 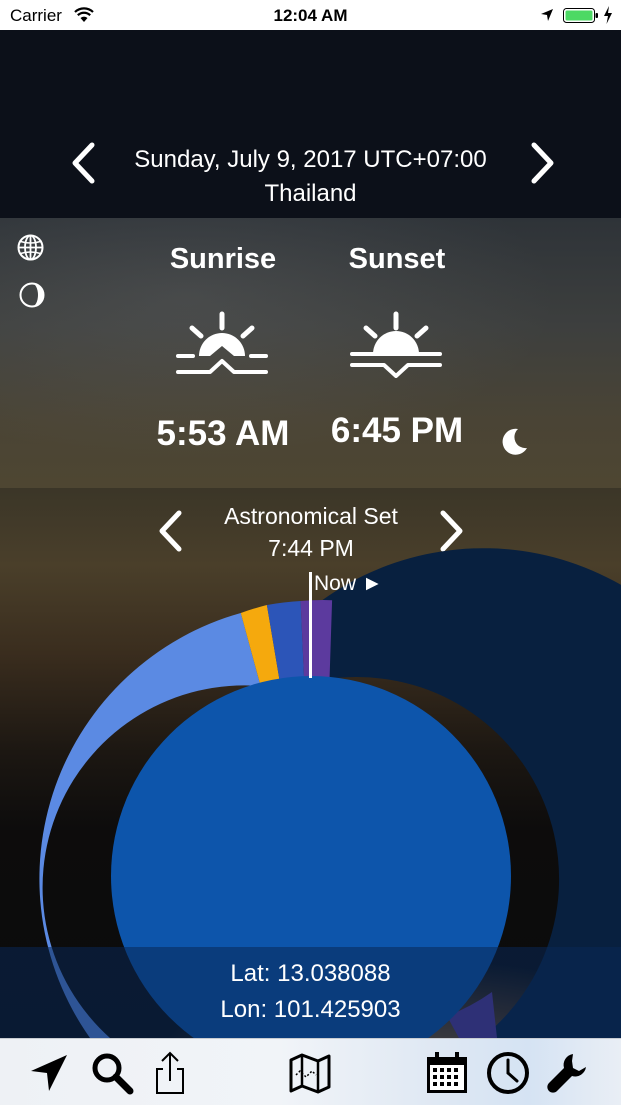 What do you see at coordinates (310, 974) in the screenshot?
I see `latitude-label: Lat: 13.038088` at bounding box center [310, 974].